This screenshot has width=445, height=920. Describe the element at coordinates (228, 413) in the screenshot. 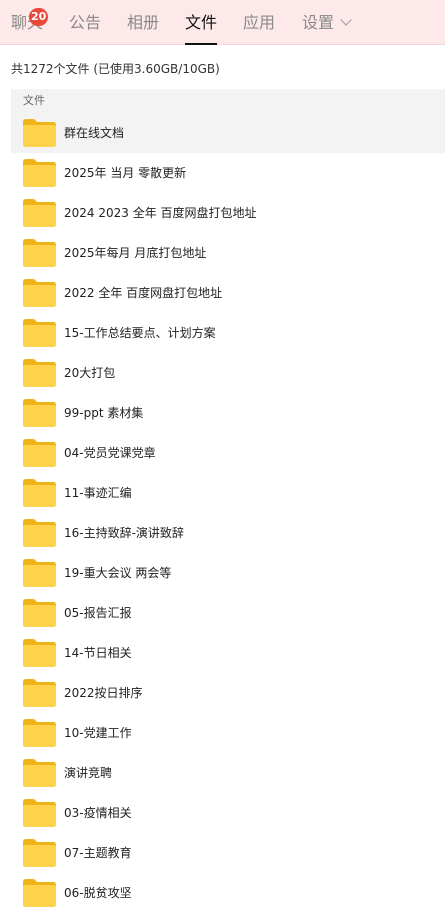

I see `folder-row: 99-ppt 素材集` at that location.